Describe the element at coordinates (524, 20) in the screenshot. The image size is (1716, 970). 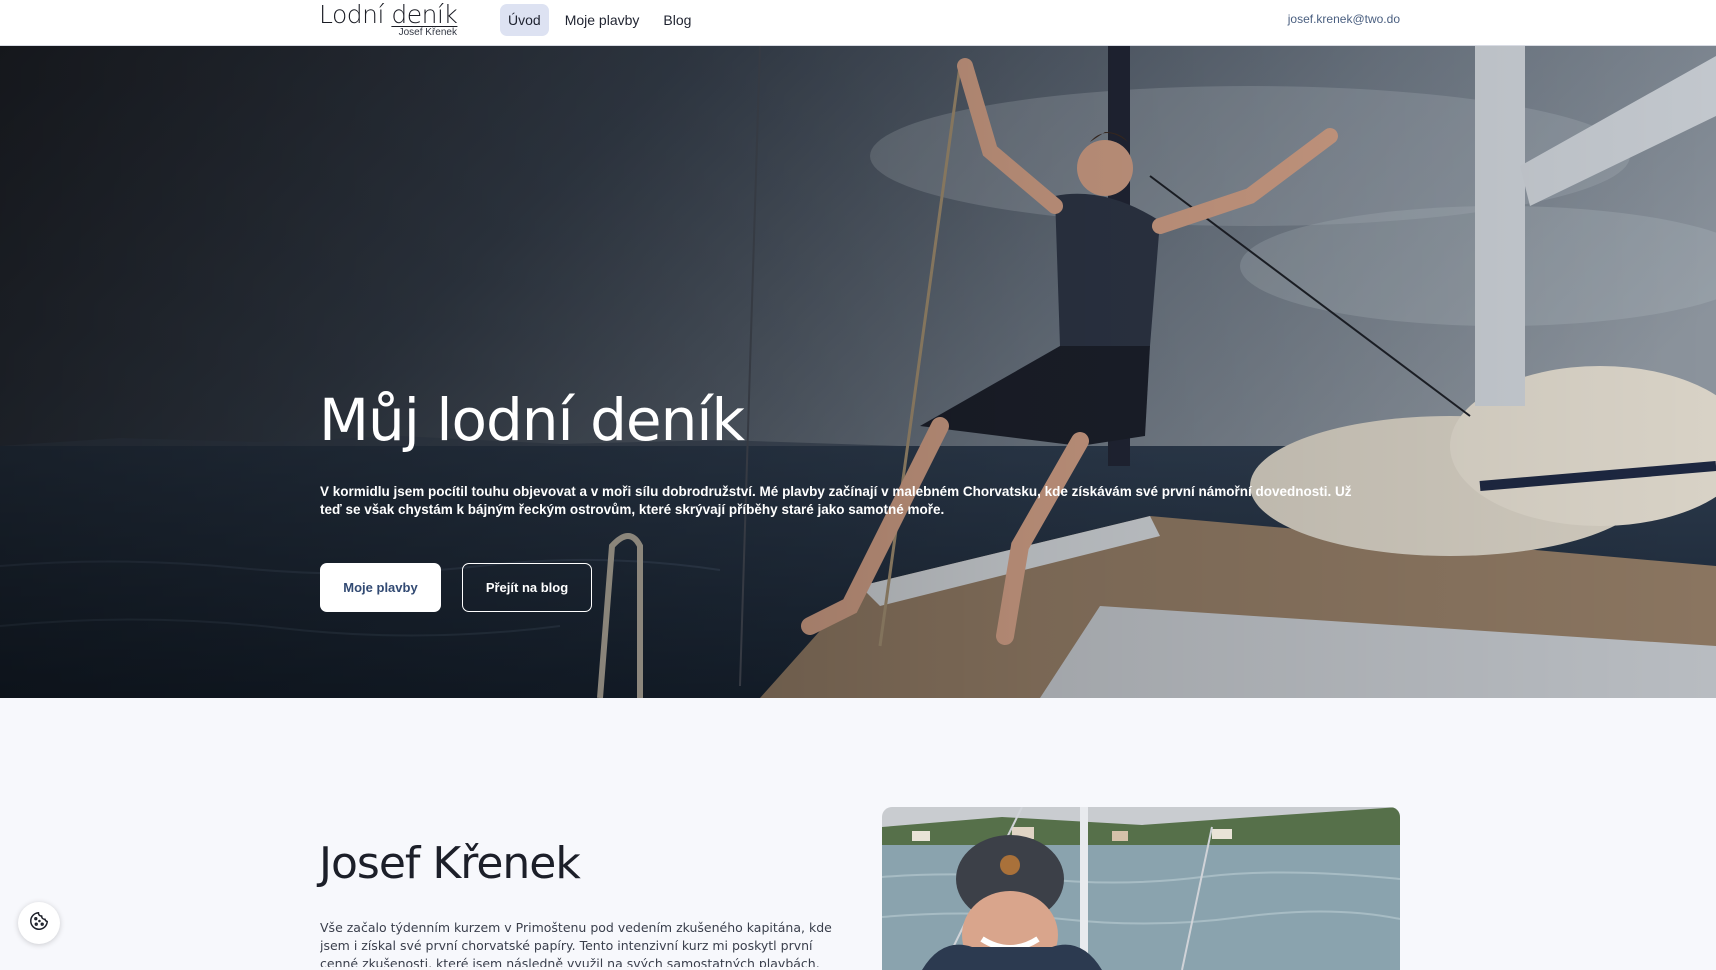
I see `nav-item-uvod: Úvod` at that location.